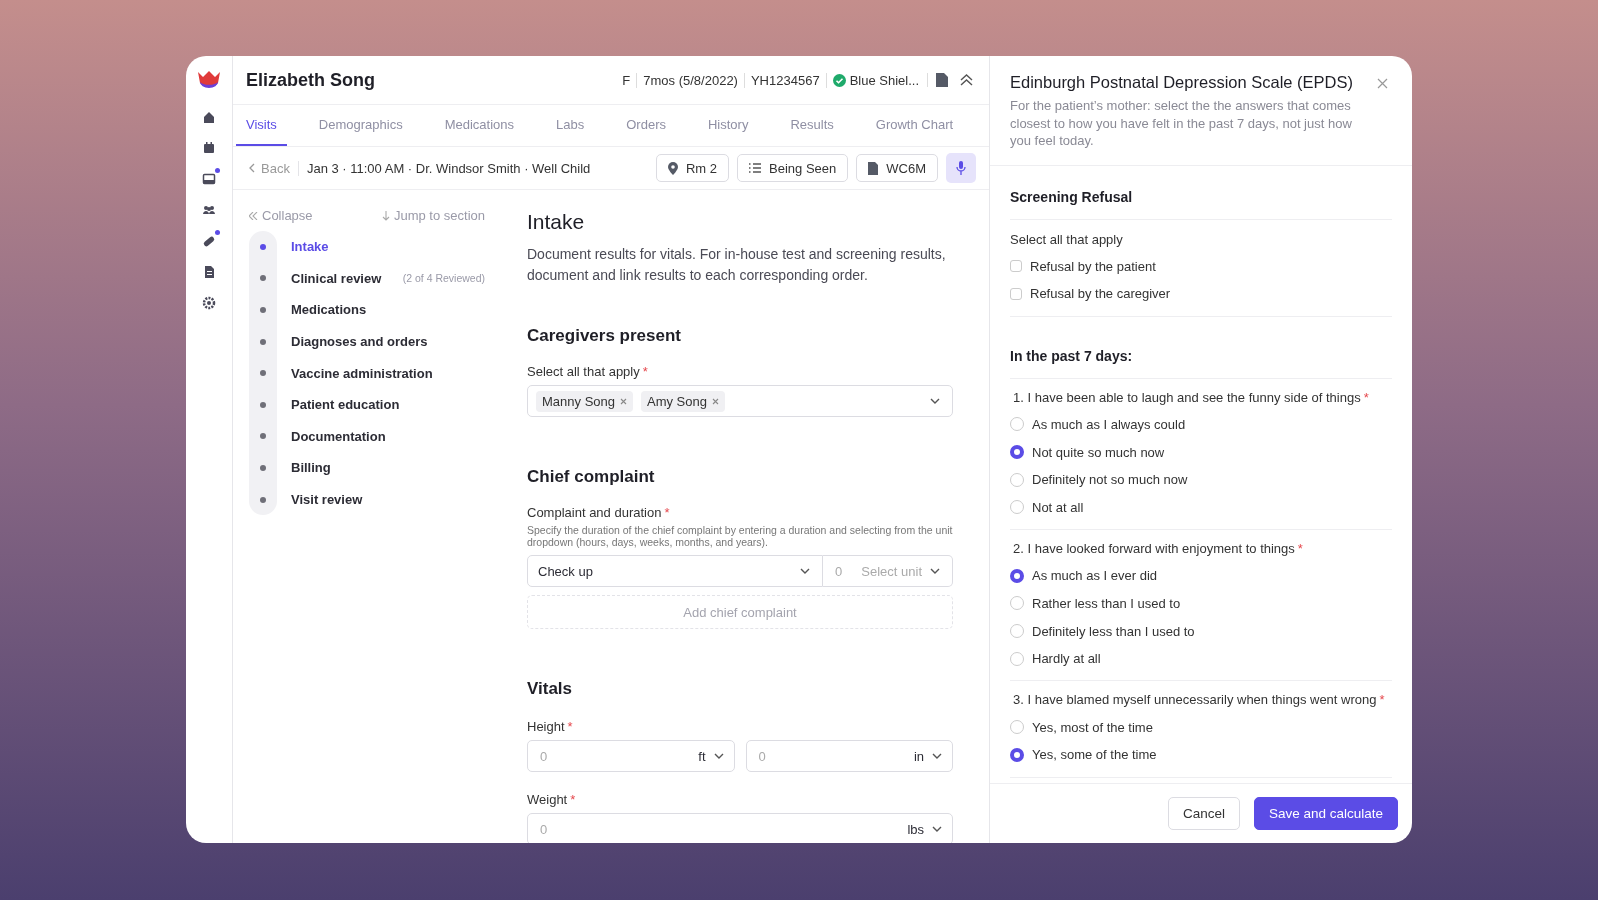 This screenshot has height=900, width=1598. Describe the element at coordinates (605, 336) in the screenshot. I see `section-heading: Caregivers present` at that location.